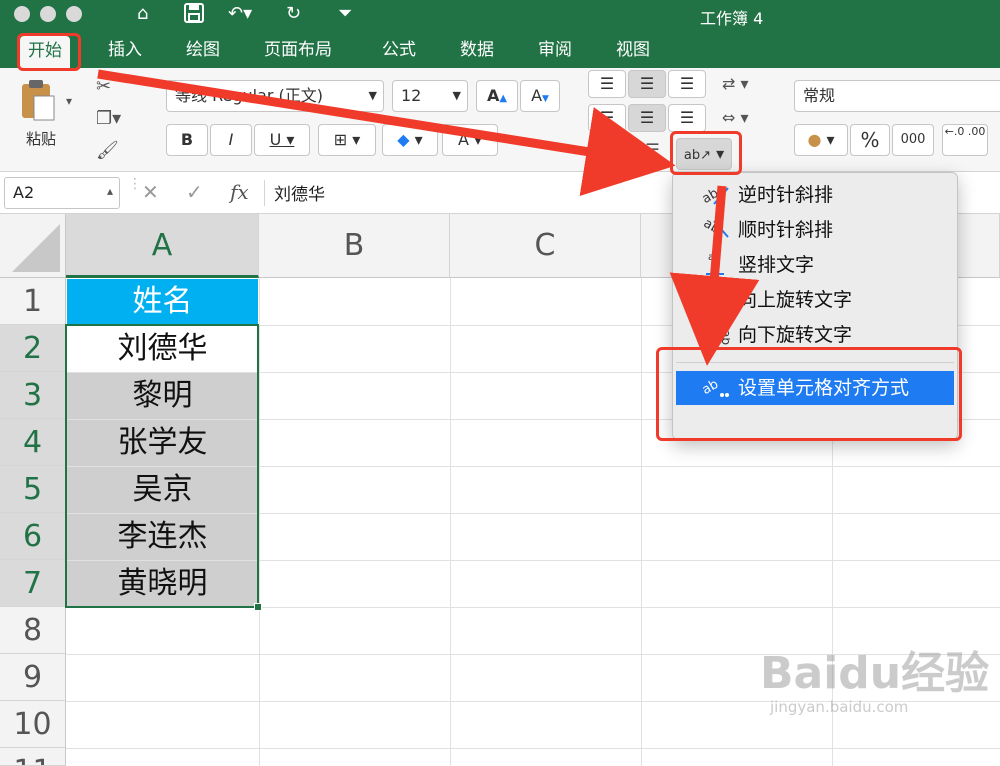 This screenshot has width=1000, height=766. I want to click on watermark-brand: Baidu经验, so click(875, 673).